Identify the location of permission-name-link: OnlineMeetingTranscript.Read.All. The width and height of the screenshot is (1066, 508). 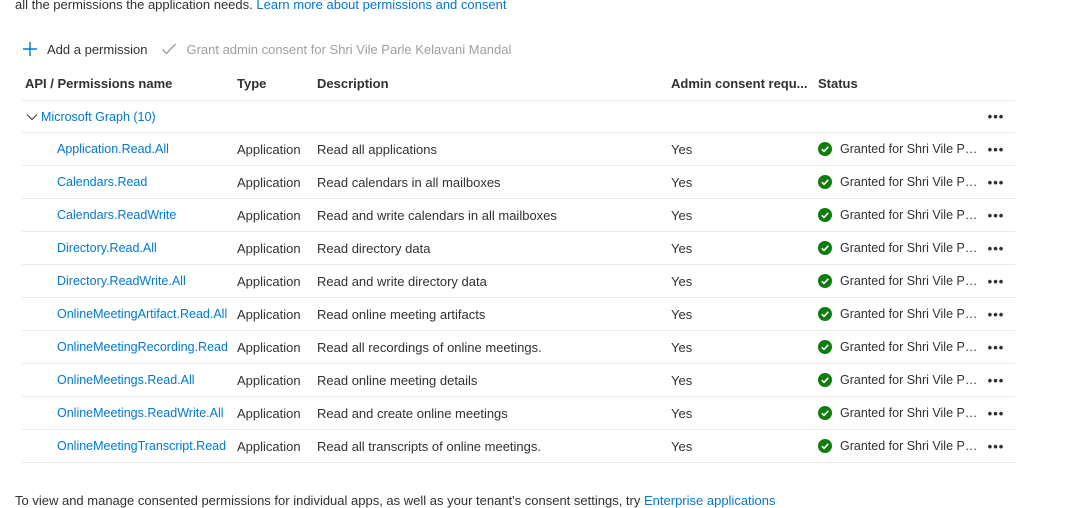
(142, 446).